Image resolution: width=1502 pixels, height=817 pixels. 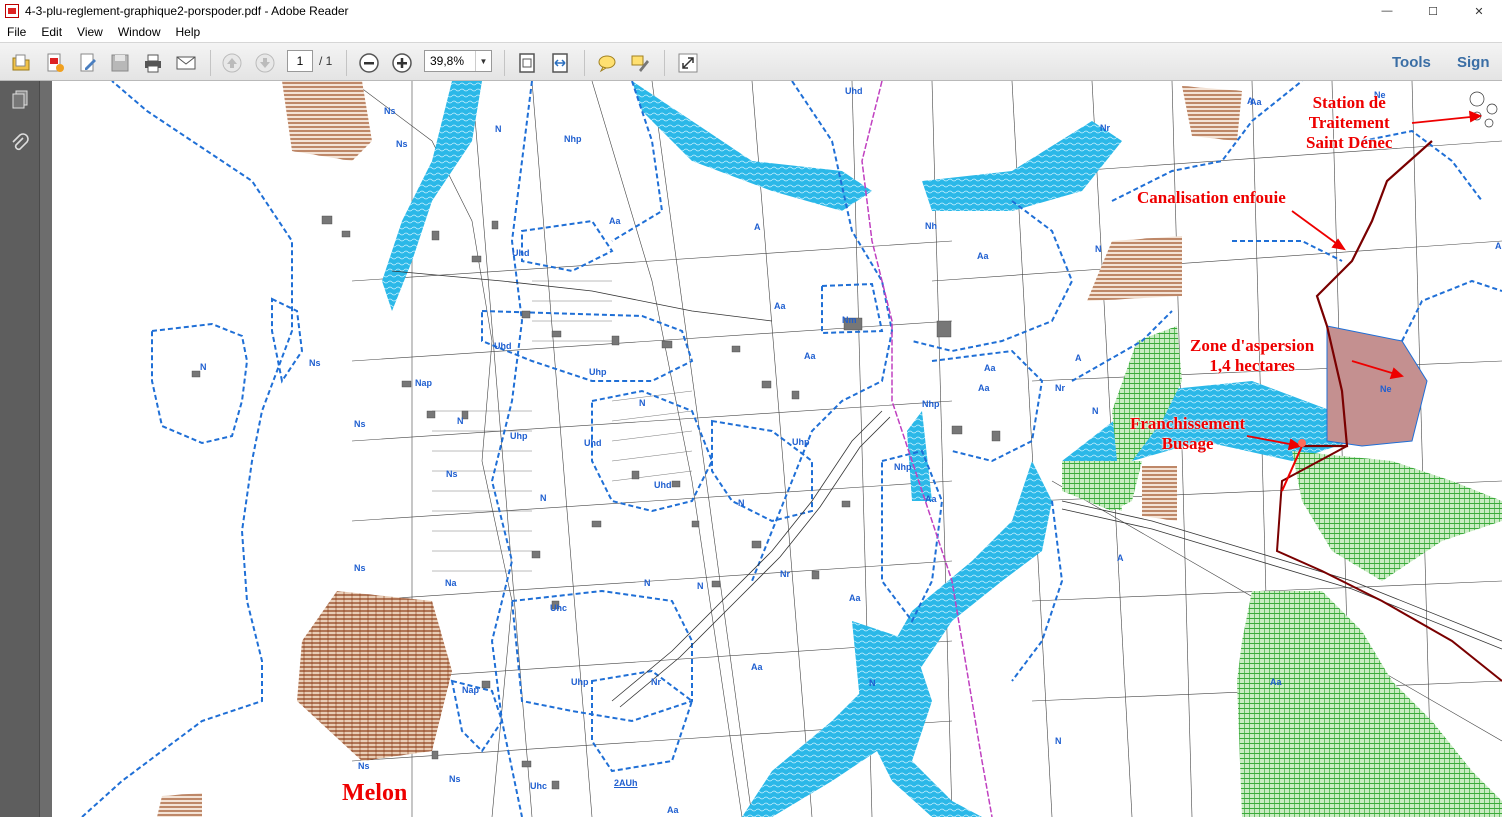 What do you see at coordinates (1479, 11) in the screenshot?
I see `close-button: ✕` at bounding box center [1479, 11].